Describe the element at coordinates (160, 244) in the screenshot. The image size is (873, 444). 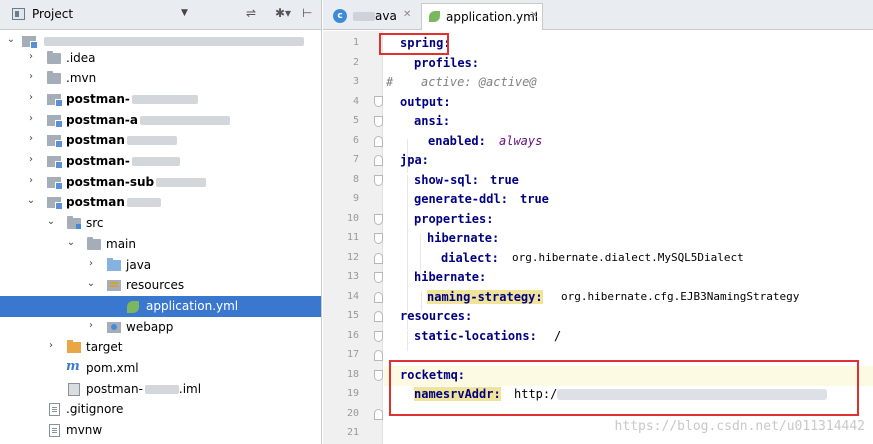
I see `tree-item-main: ⌄ main` at that location.